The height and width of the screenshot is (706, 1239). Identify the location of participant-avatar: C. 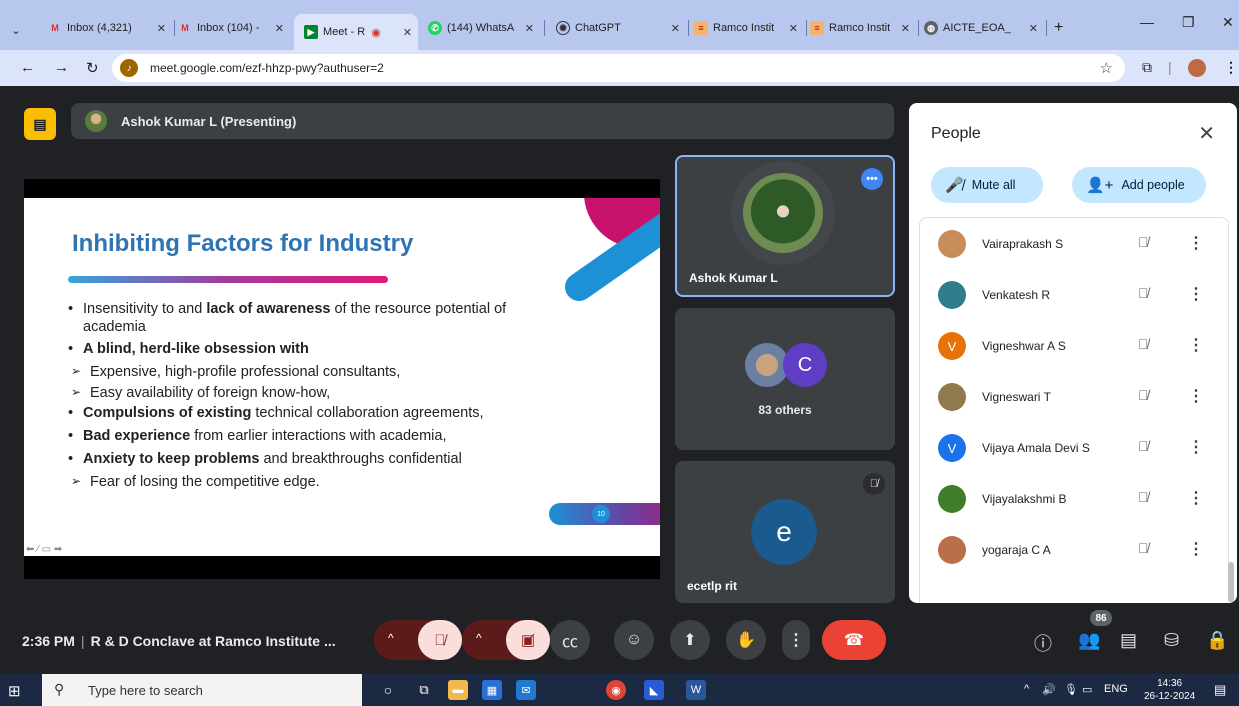
(805, 365).